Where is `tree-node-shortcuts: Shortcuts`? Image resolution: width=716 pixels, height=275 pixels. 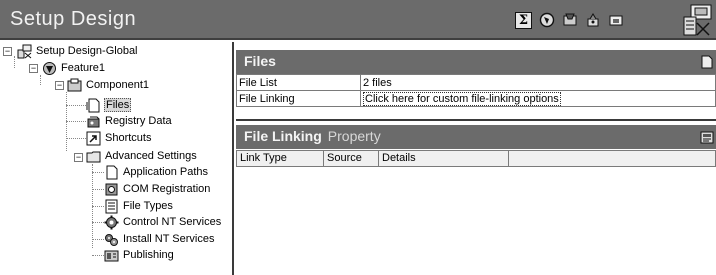
tree-node-shortcuts: Shortcuts is located at coordinates (119, 138).